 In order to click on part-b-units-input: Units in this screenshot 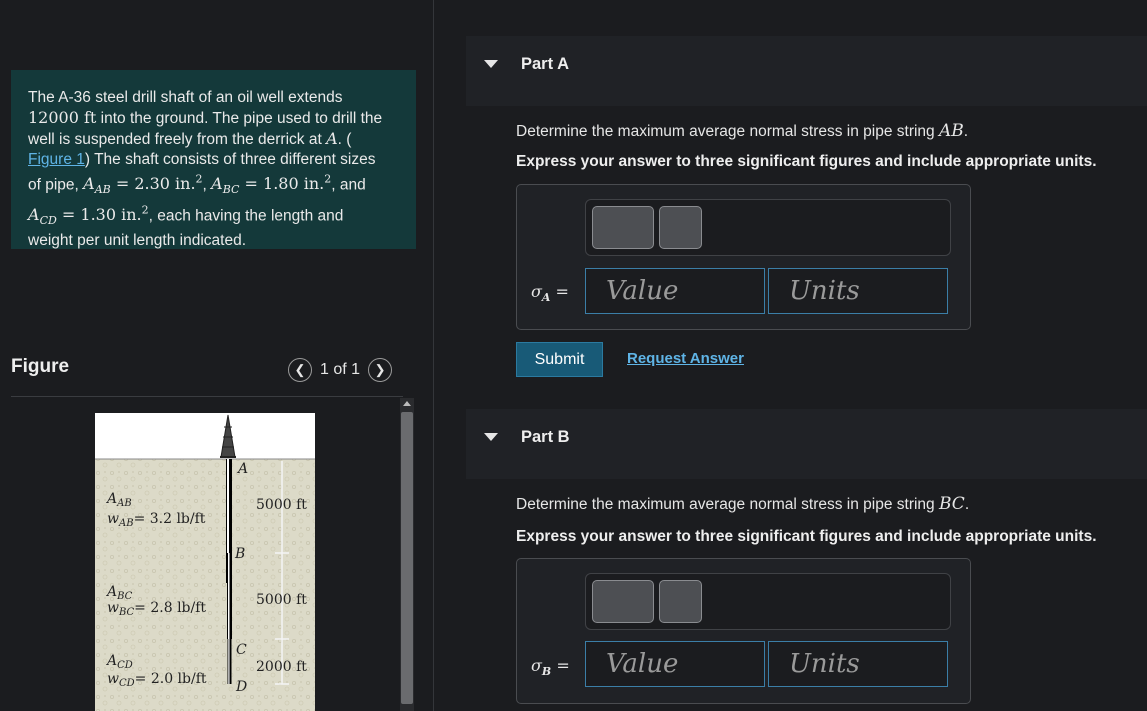, I will do `click(858, 664)`.